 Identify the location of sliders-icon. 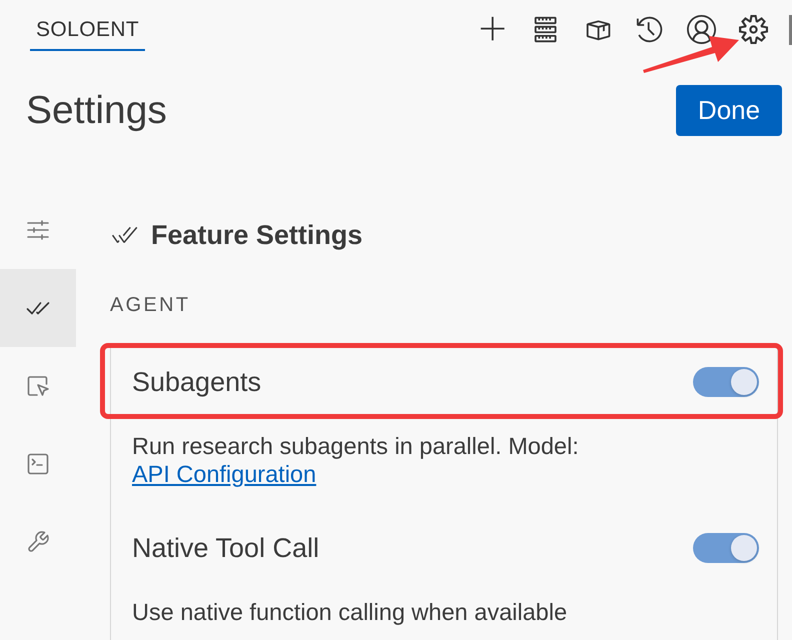
(38, 230).